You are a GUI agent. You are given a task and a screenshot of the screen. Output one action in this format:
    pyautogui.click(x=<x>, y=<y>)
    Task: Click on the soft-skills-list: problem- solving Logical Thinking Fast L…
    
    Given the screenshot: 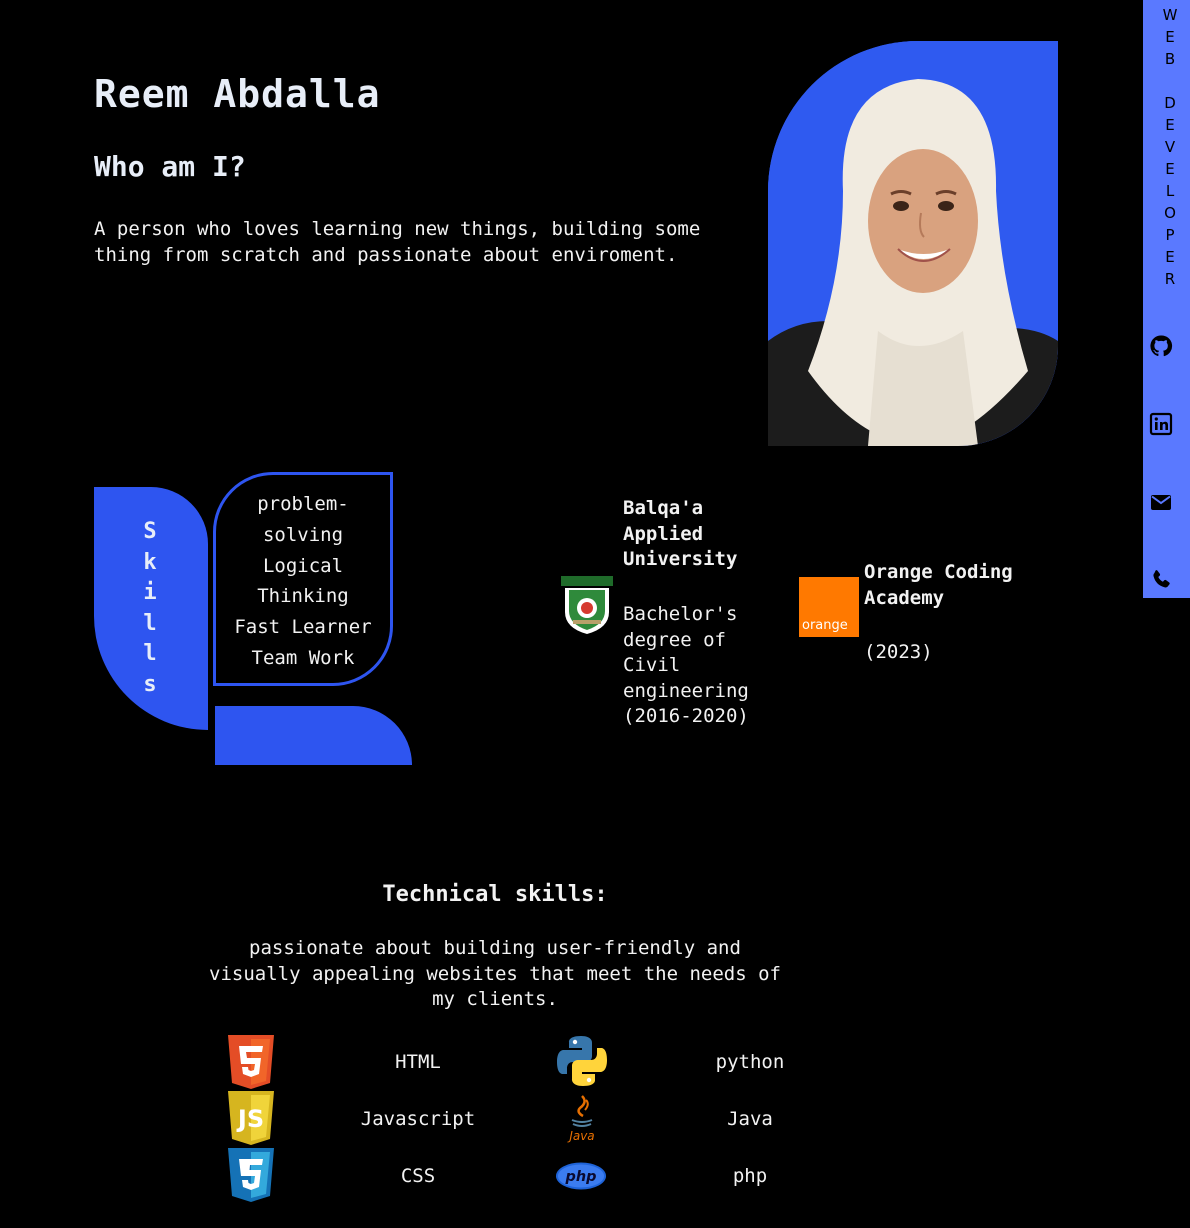 What is the action you would take?
    pyautogui.click(x=303, y=581)
    